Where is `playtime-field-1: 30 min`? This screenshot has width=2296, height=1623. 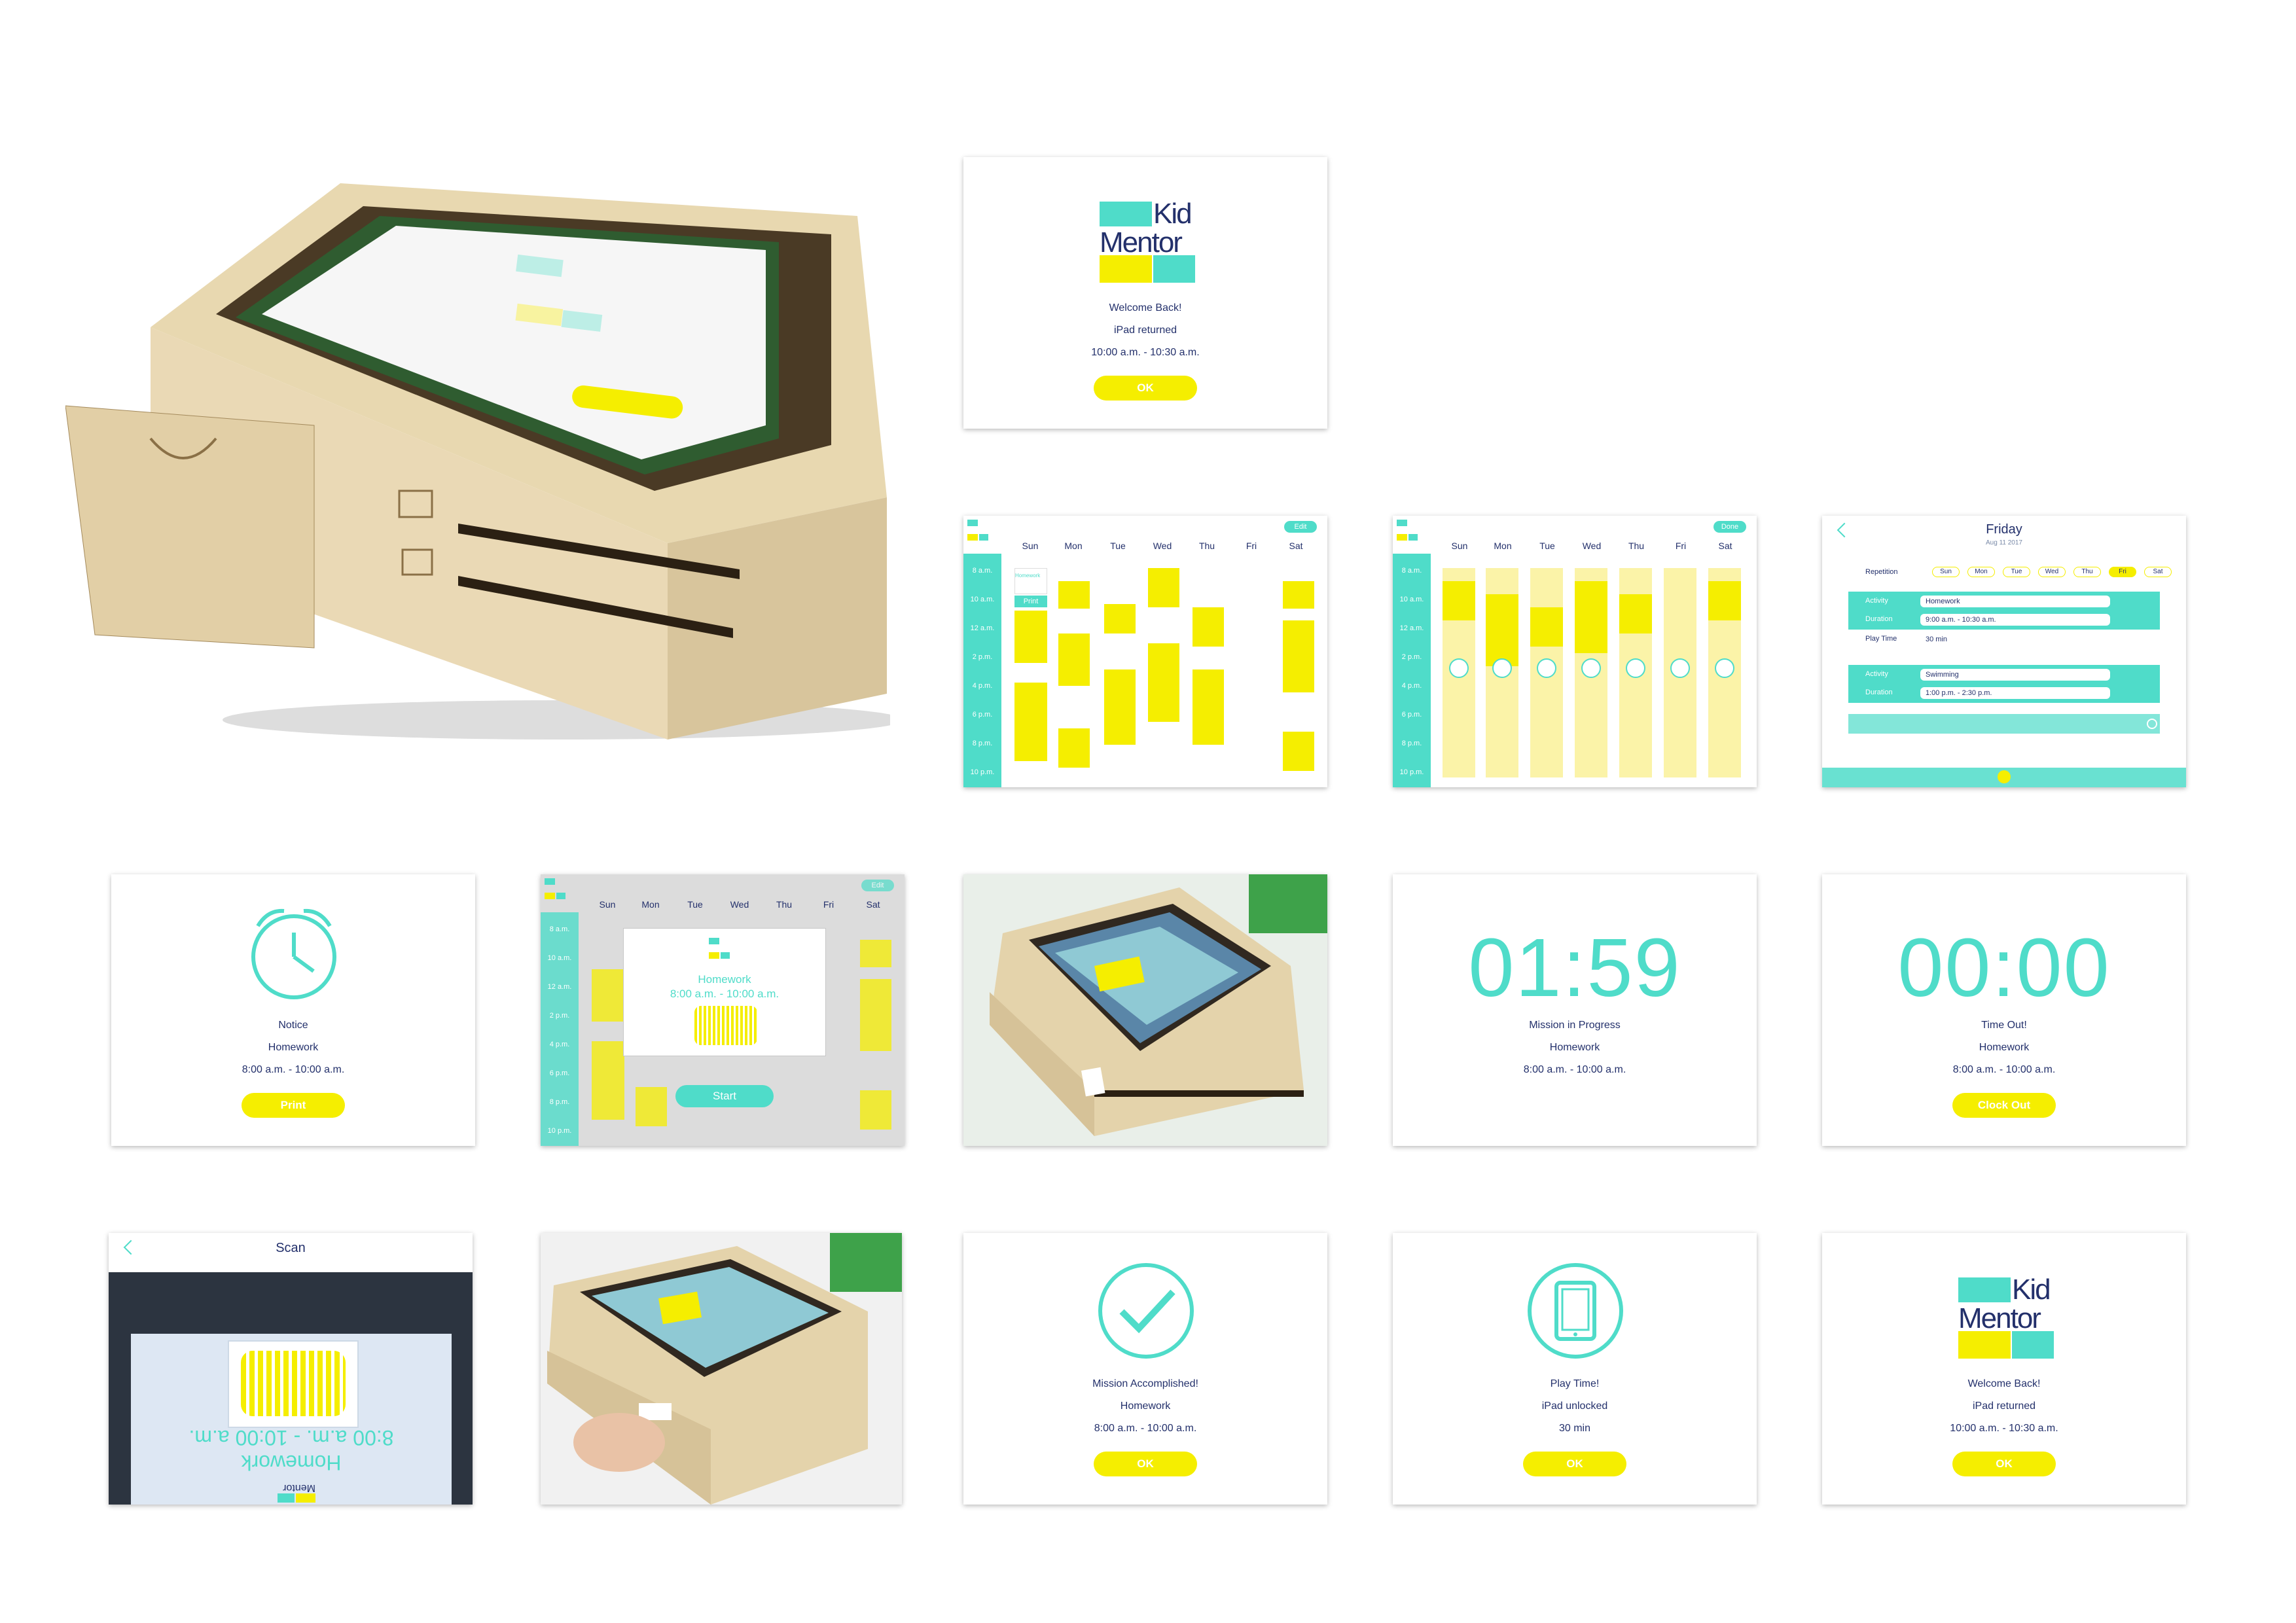 playtime-field-1: 30 min is located at coordinates (1948, 639).